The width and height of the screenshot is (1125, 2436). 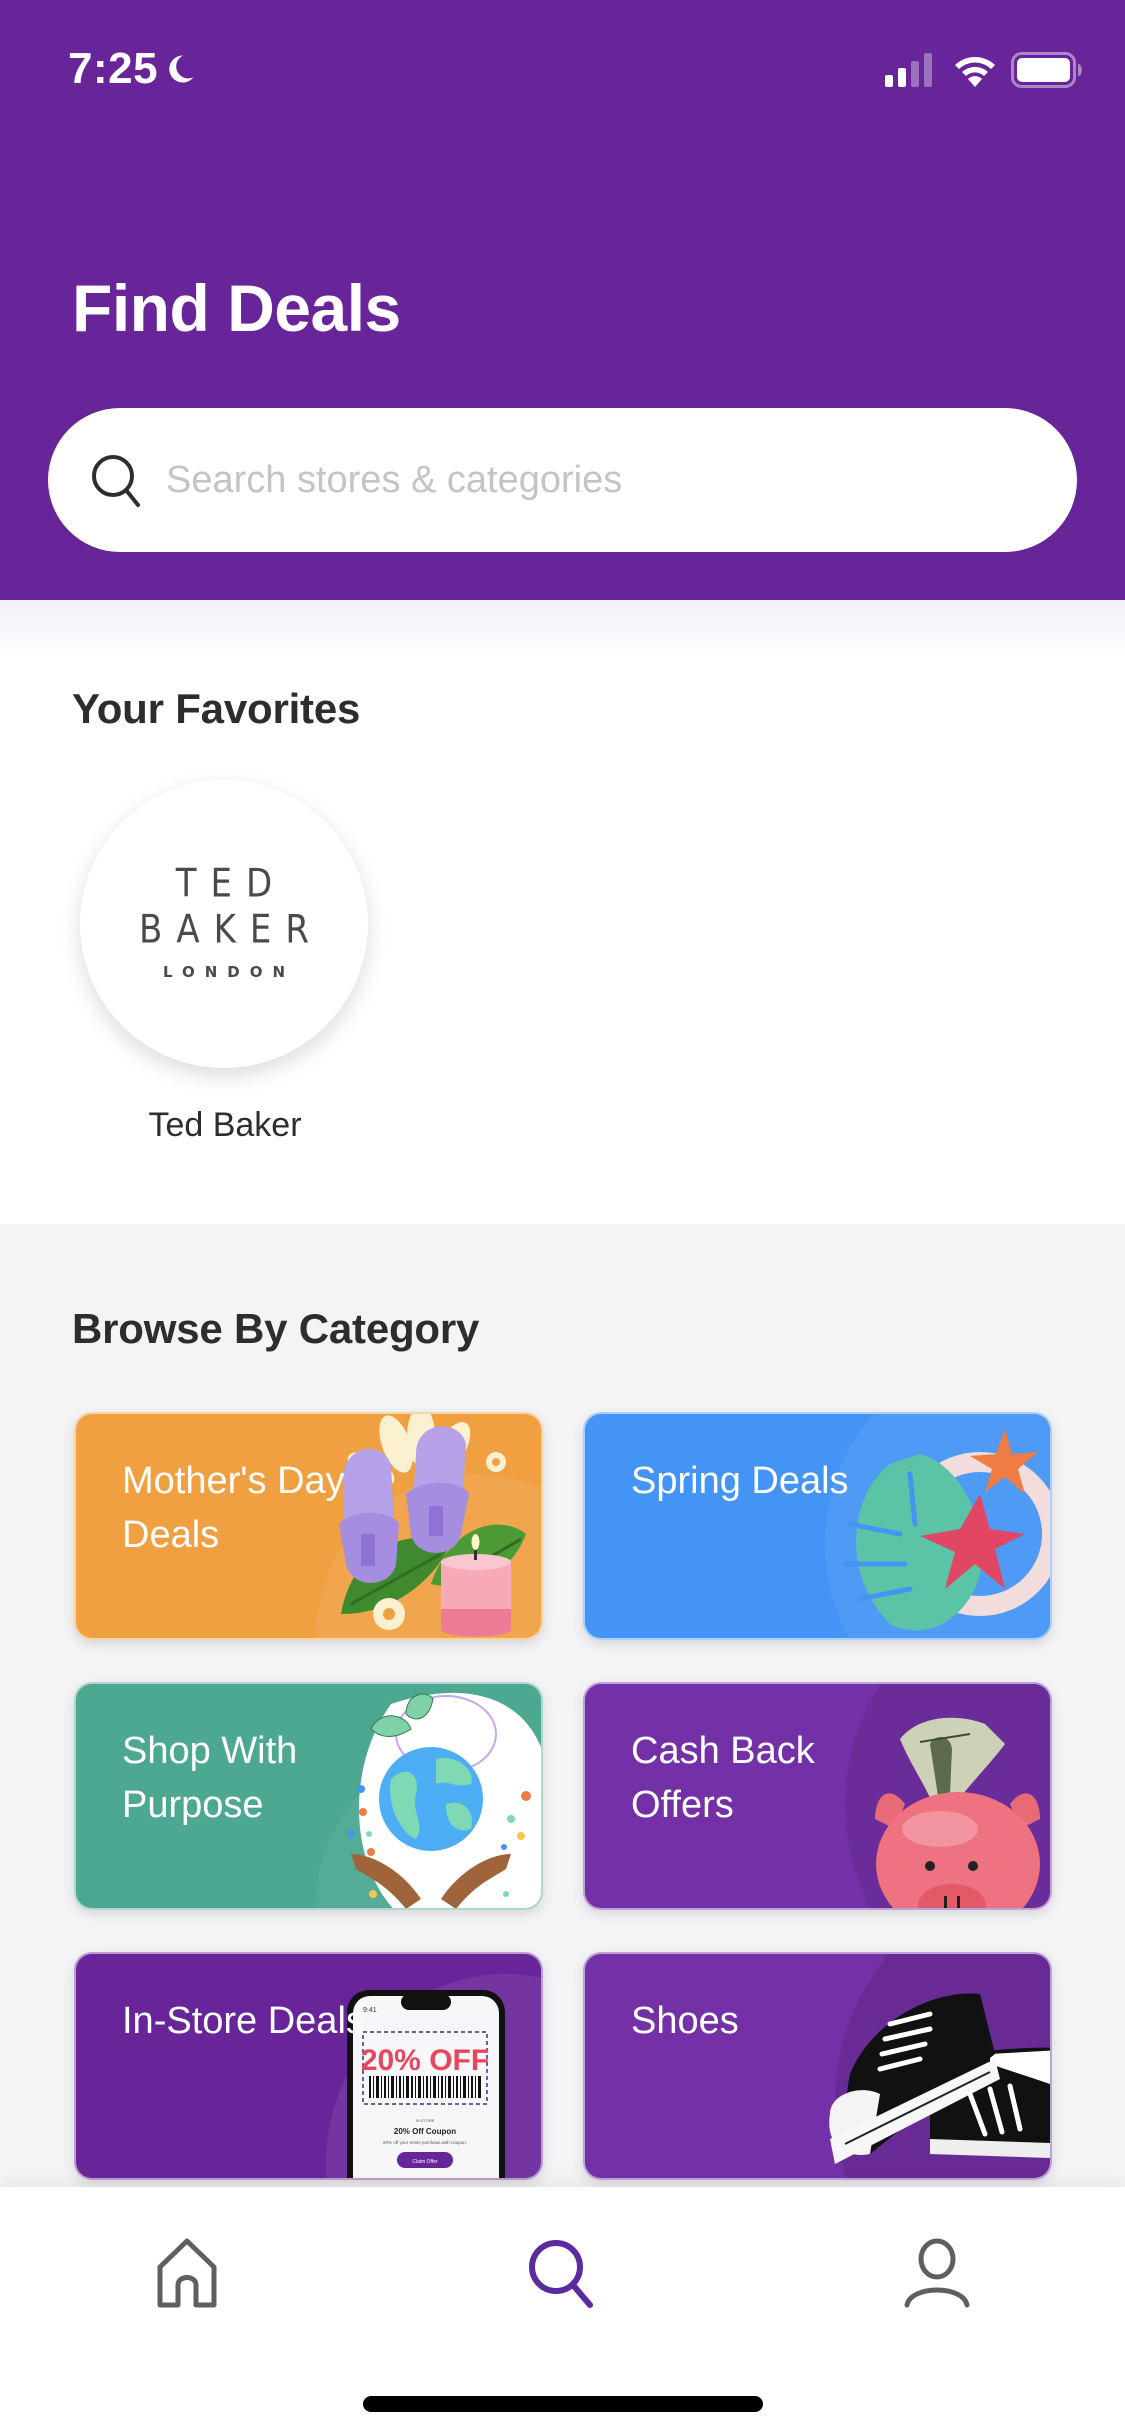 I want to click on logo-subtitle: LONDON, so click(x=229, y=972).